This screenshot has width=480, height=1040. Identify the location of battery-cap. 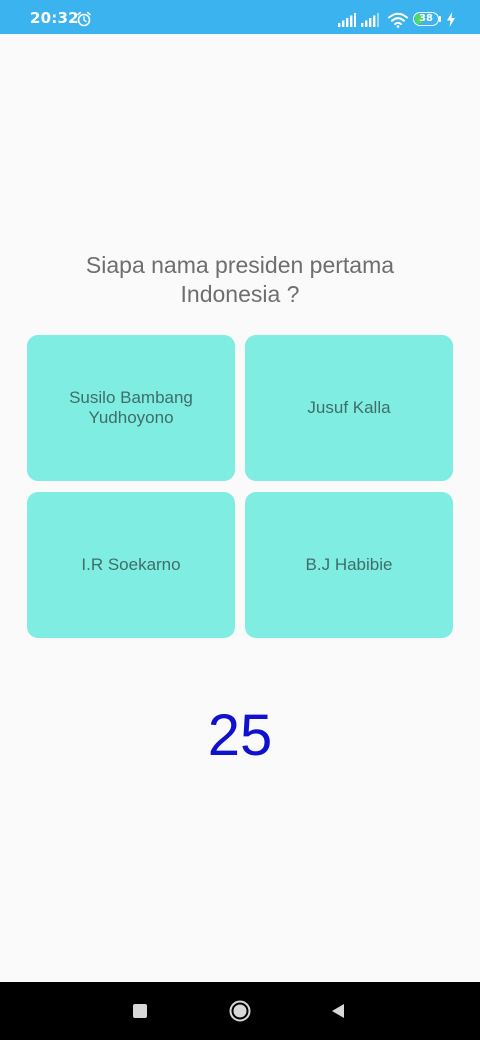
(440, 19).